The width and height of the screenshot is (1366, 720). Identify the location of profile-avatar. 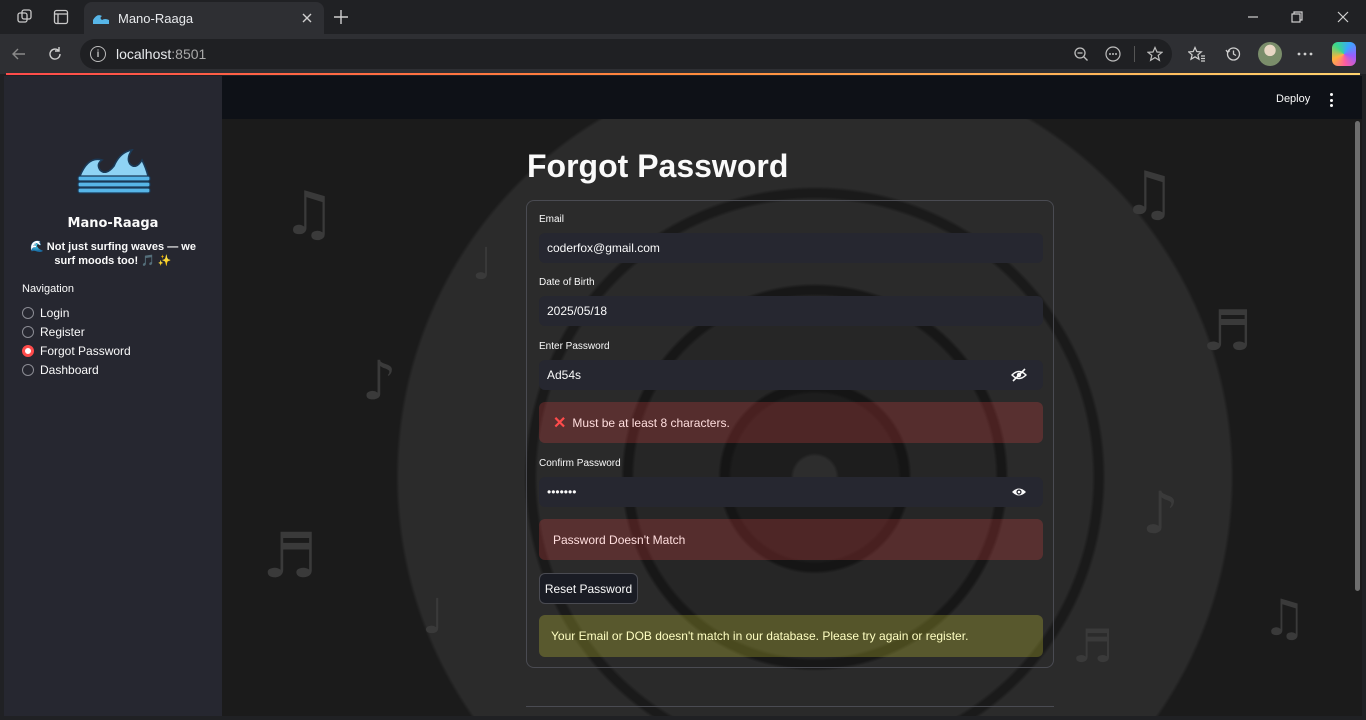
(1270, 54).